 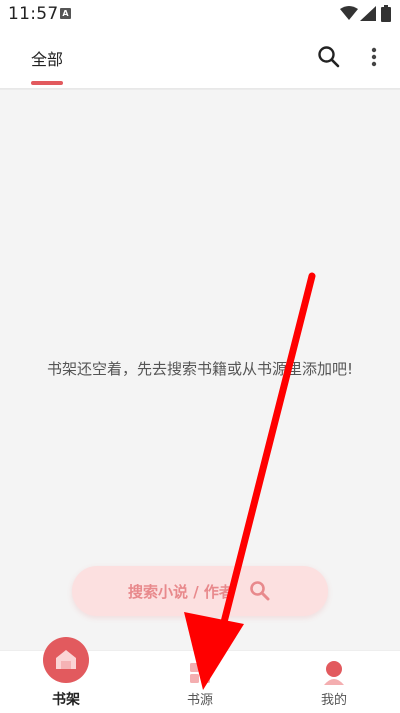 I want to click on more-options-button, so click(x=374, y=57).